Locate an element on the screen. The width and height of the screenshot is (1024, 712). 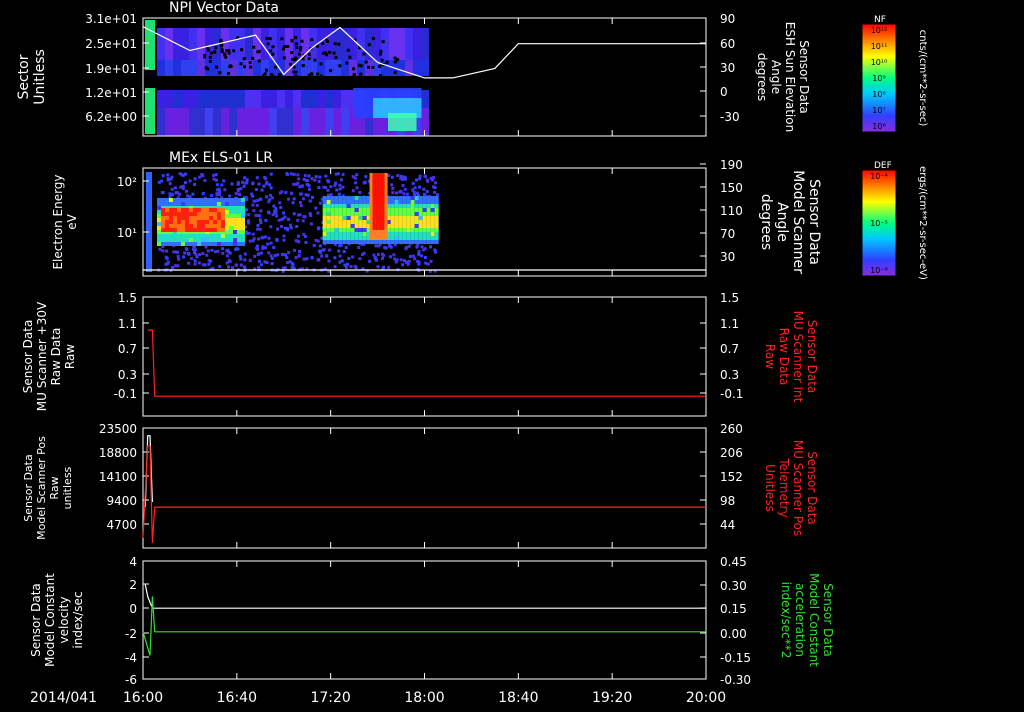
y-tick-label: 1.9e+01 is located at coordinates (111, 69).